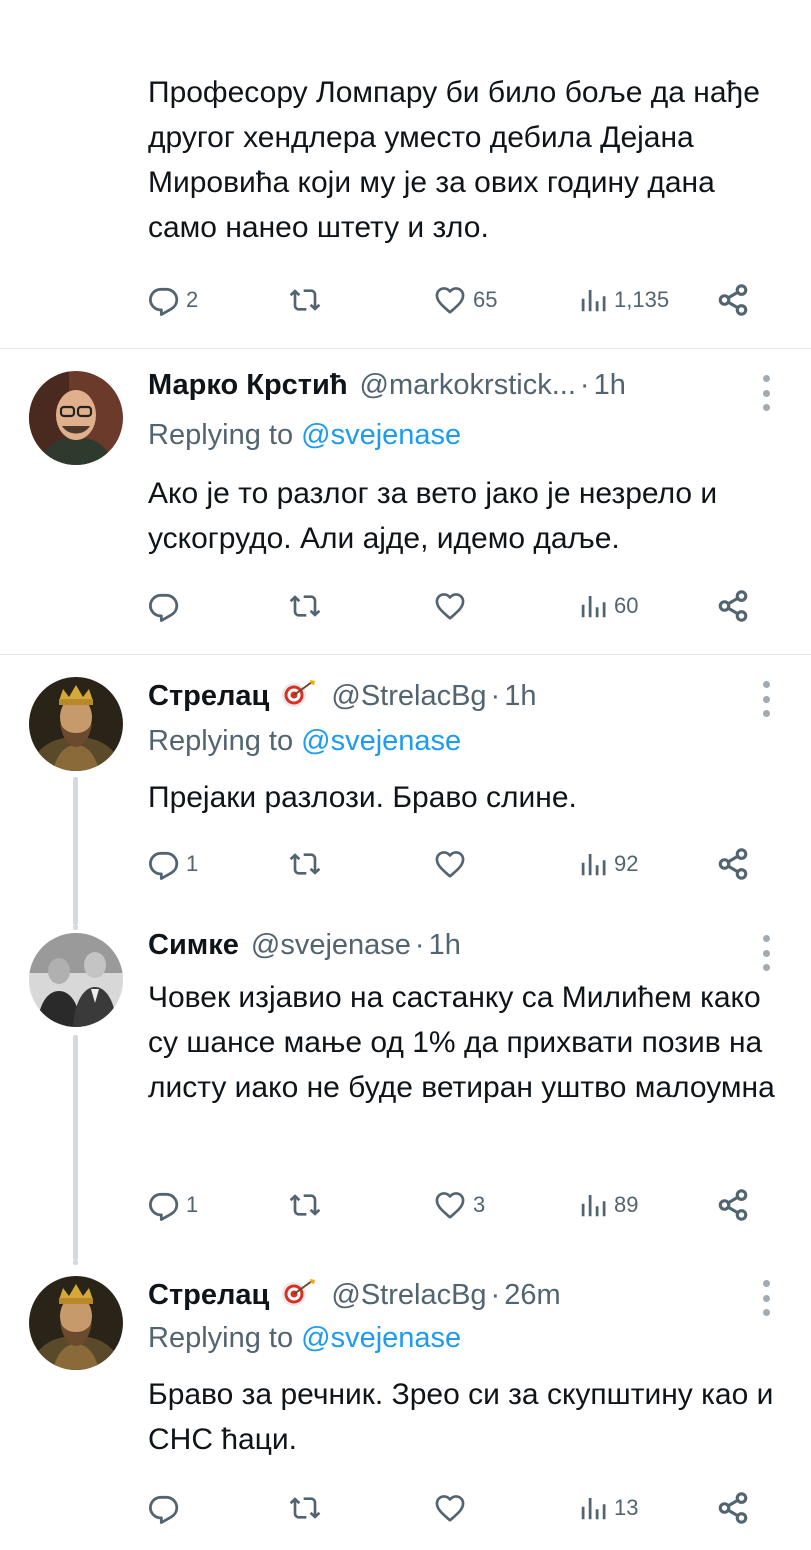 The height and width of the screenshot is (1550, 811). Describe the element at coordinates (485, 299) in the screenshot. I see `like-count: 65` at that location.